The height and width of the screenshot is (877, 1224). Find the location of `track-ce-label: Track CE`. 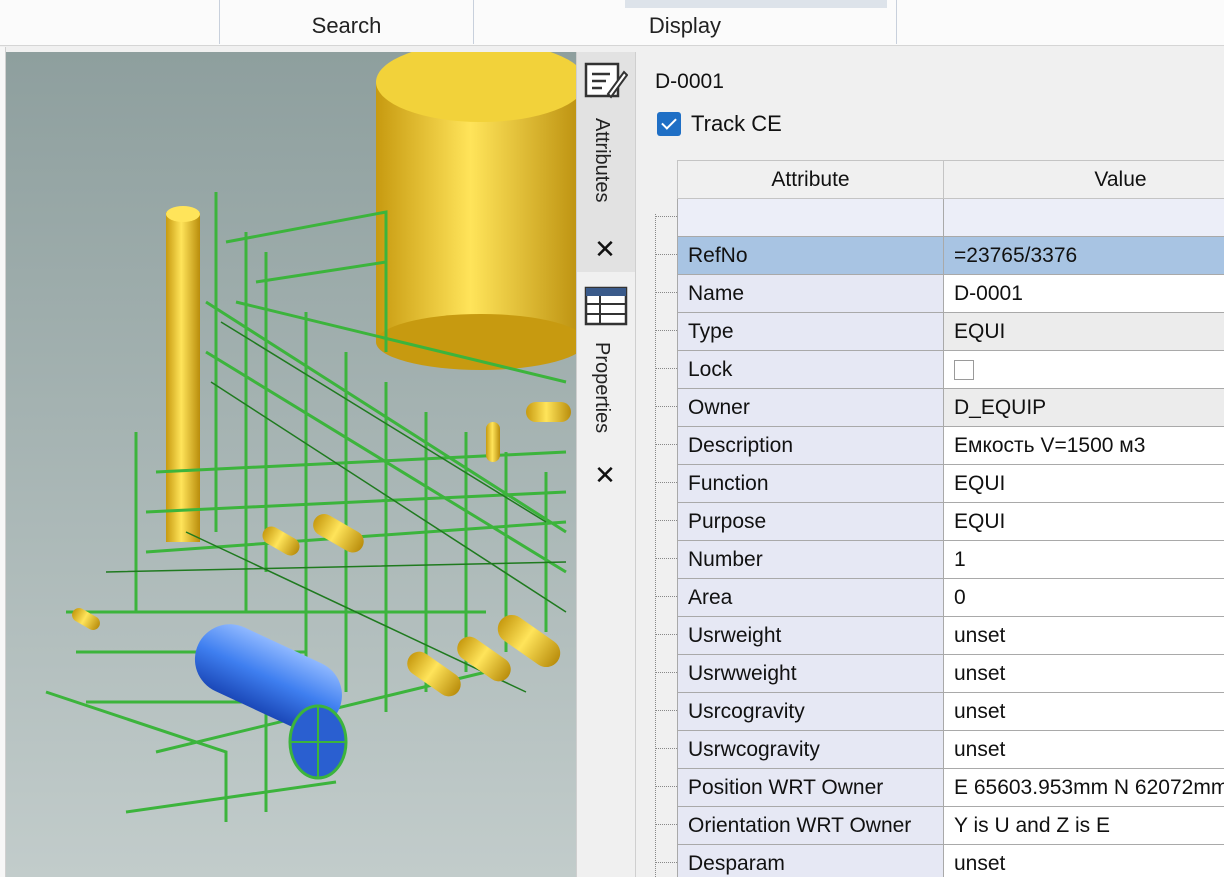

track-ce-label: Track CE is located at coordinates (736, 123).